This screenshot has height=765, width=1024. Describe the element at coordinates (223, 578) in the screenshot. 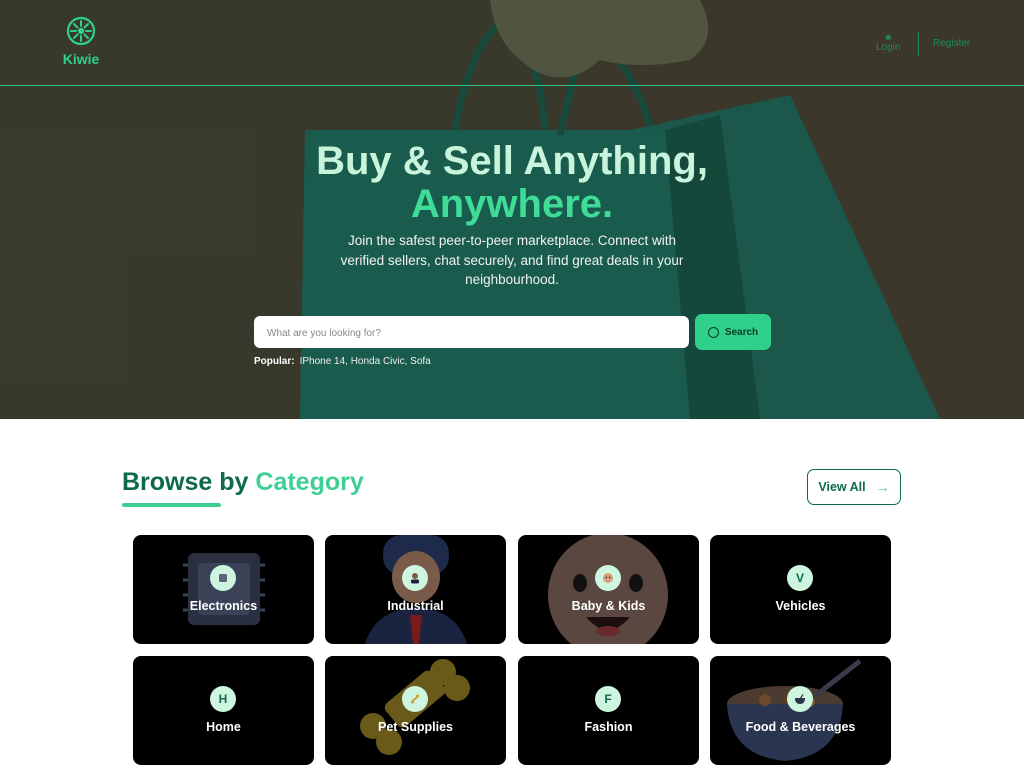

I see `chip-icon` at that location.